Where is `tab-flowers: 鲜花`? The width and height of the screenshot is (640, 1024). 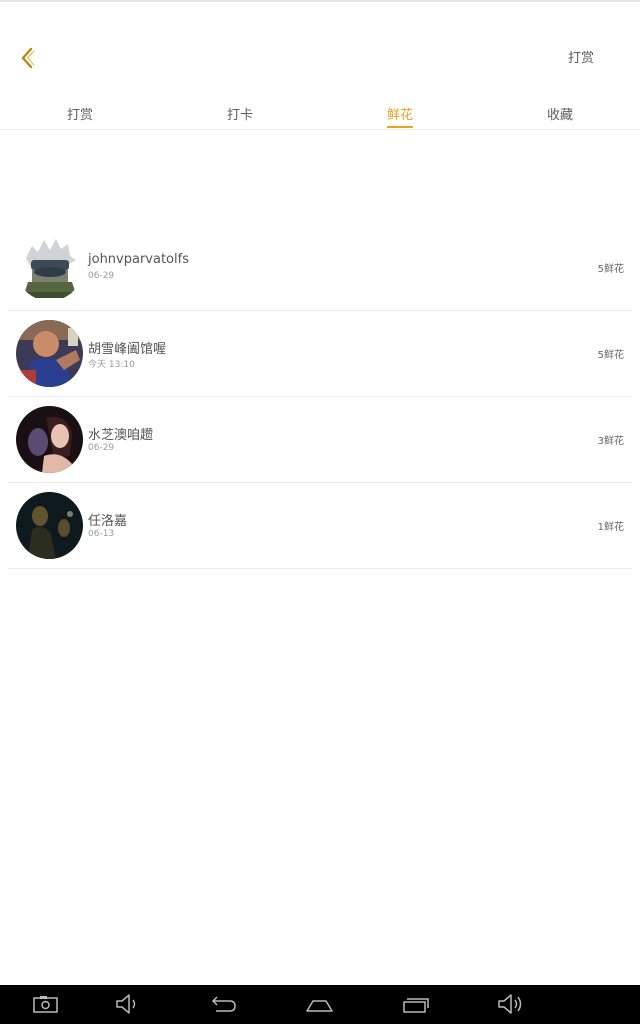
tab-flowers: 鲜花 is located at coordinates (400, 112).